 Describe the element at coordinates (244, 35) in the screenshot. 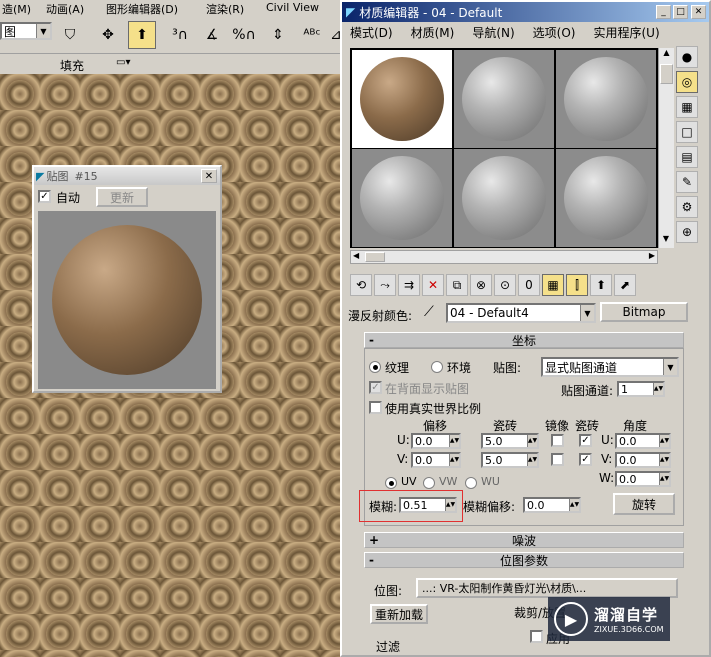

I see `percent-snap-icon: %∩` at that location.